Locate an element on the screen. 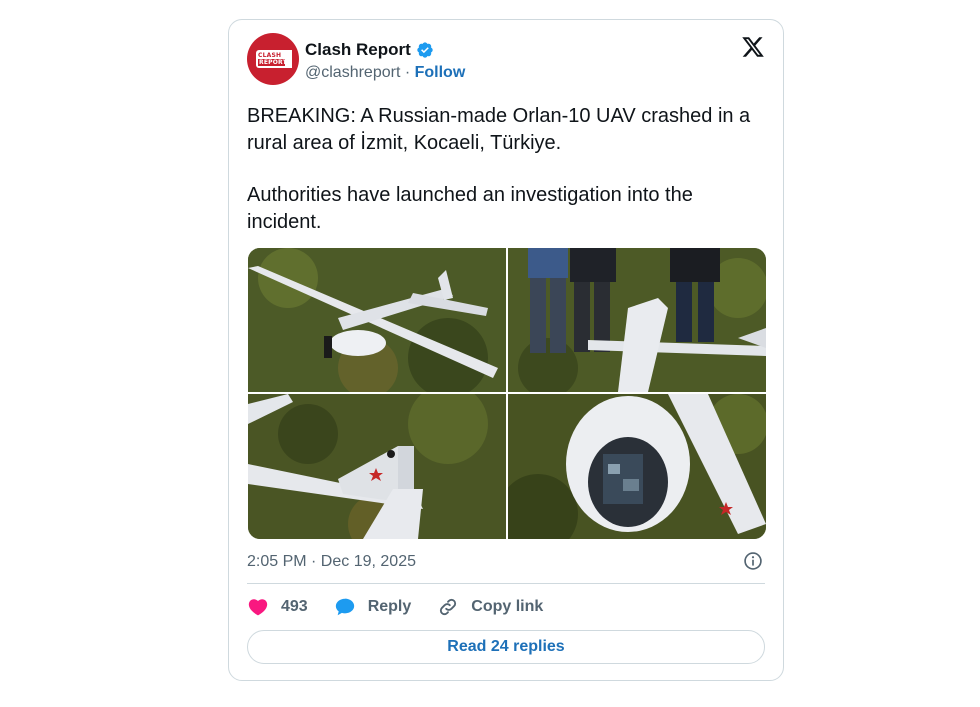 This screenshot has width=980, height=707. copy-link-button: Copy link is located at coordinates (490, 607).